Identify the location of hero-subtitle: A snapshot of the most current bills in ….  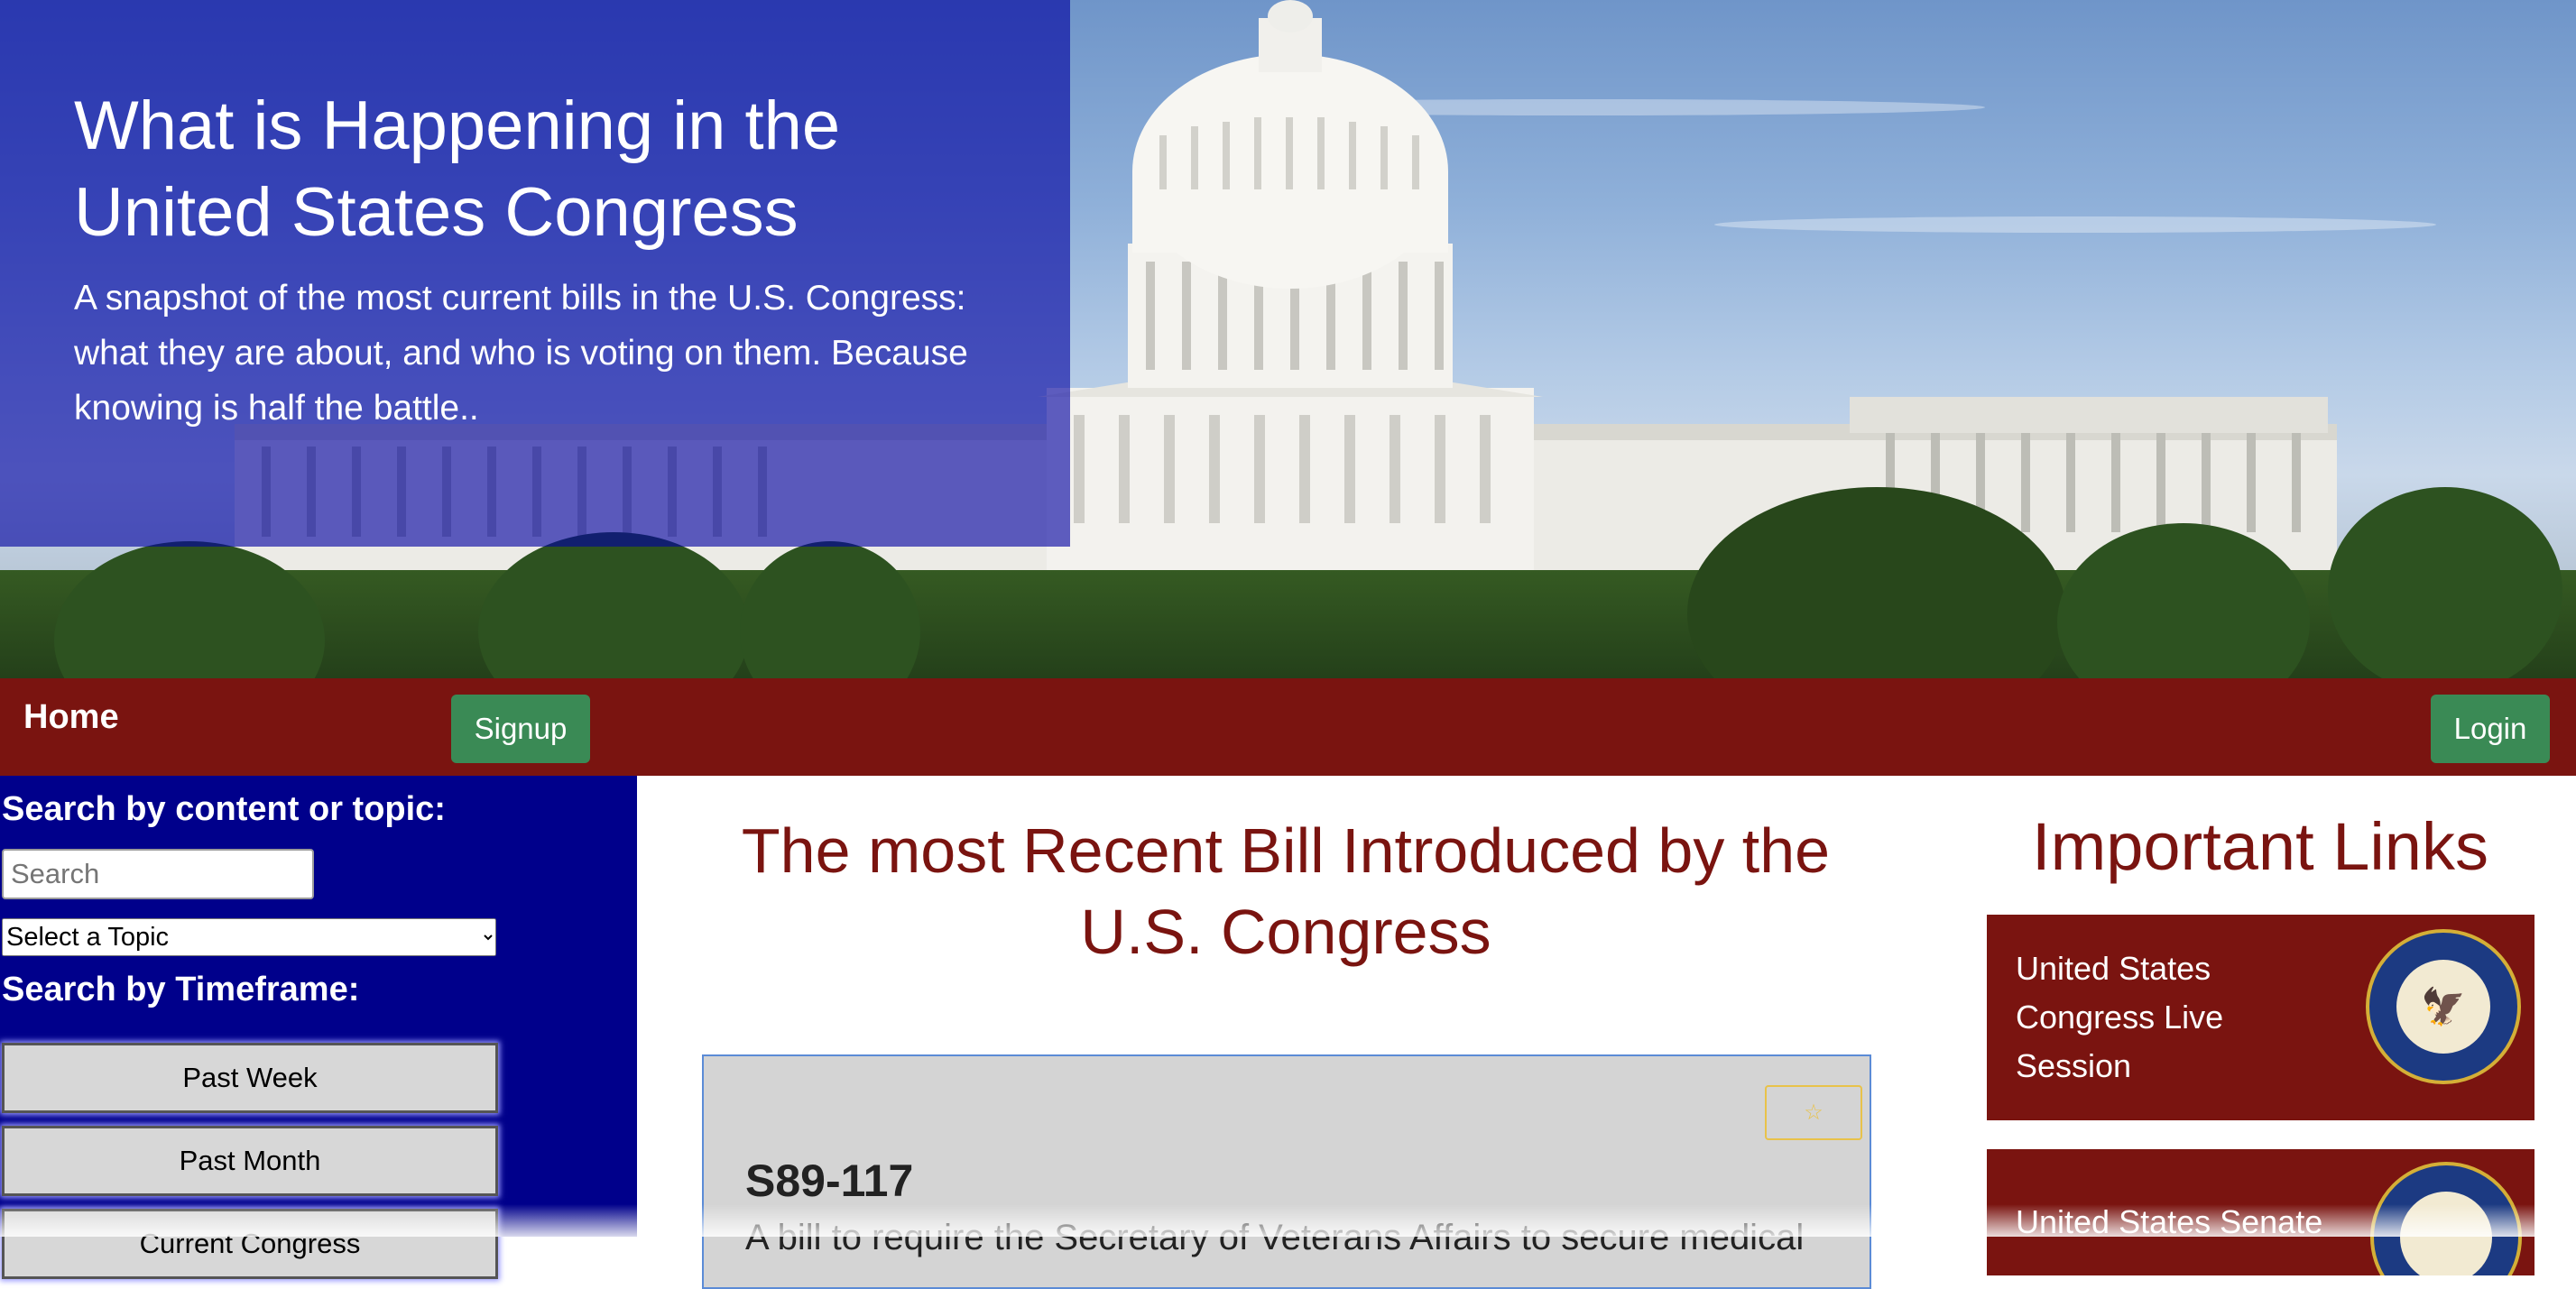
(521, 353).